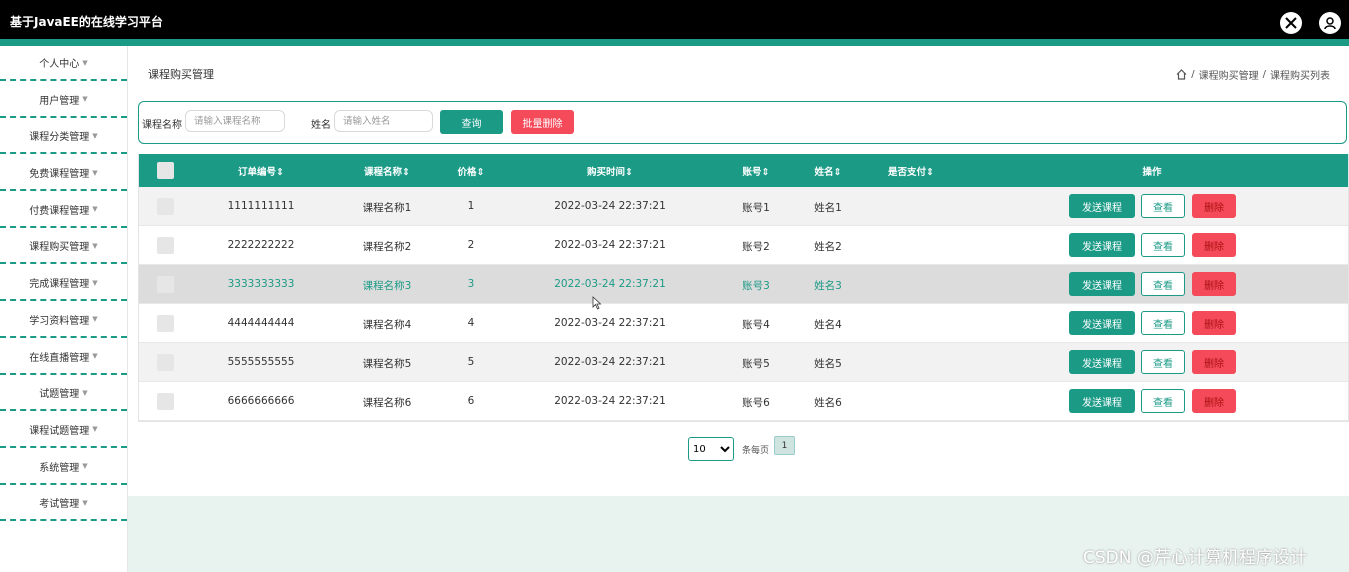 This screenshot has width=1349, height=572. Describe the element at coordinates (711, 449) in the screenshot. I see `page-size-select: 10` at that location.